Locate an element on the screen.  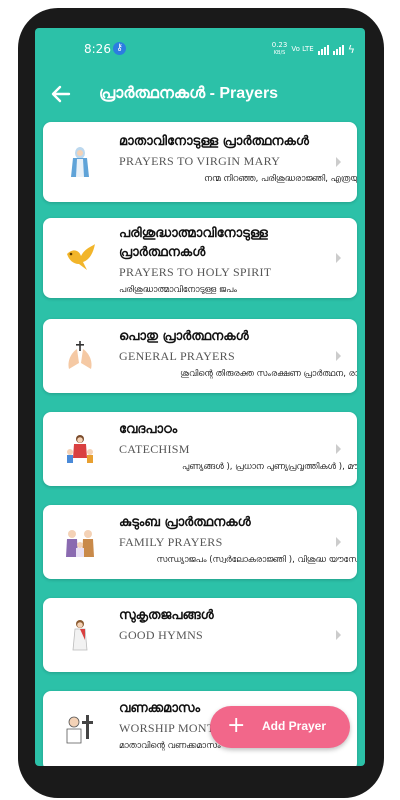
item-title-en: FAMILY PRAYERS is located at coordinates (171, 542).